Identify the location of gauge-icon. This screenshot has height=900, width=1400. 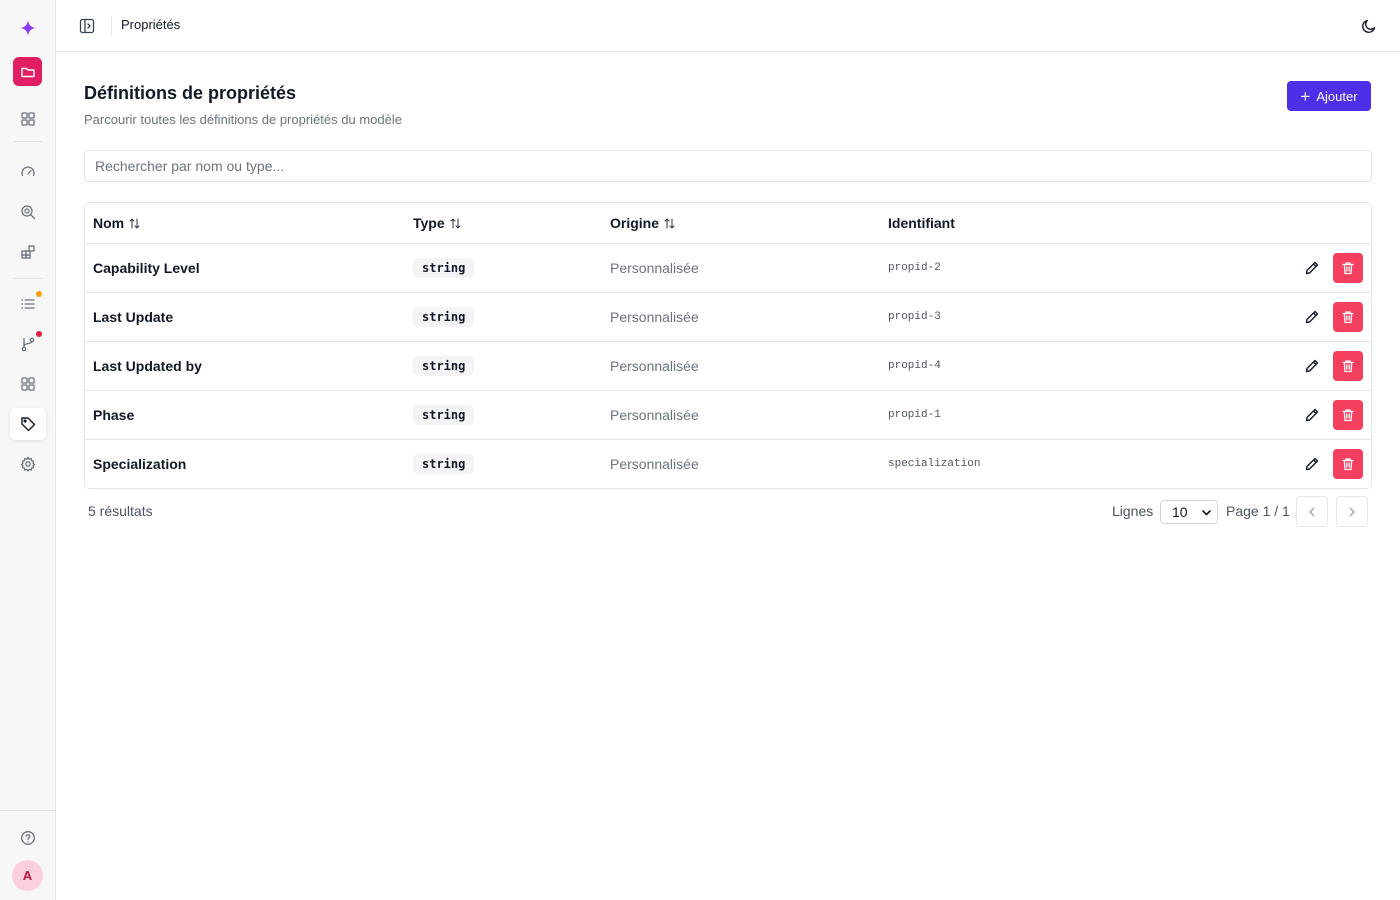
(28, 171).